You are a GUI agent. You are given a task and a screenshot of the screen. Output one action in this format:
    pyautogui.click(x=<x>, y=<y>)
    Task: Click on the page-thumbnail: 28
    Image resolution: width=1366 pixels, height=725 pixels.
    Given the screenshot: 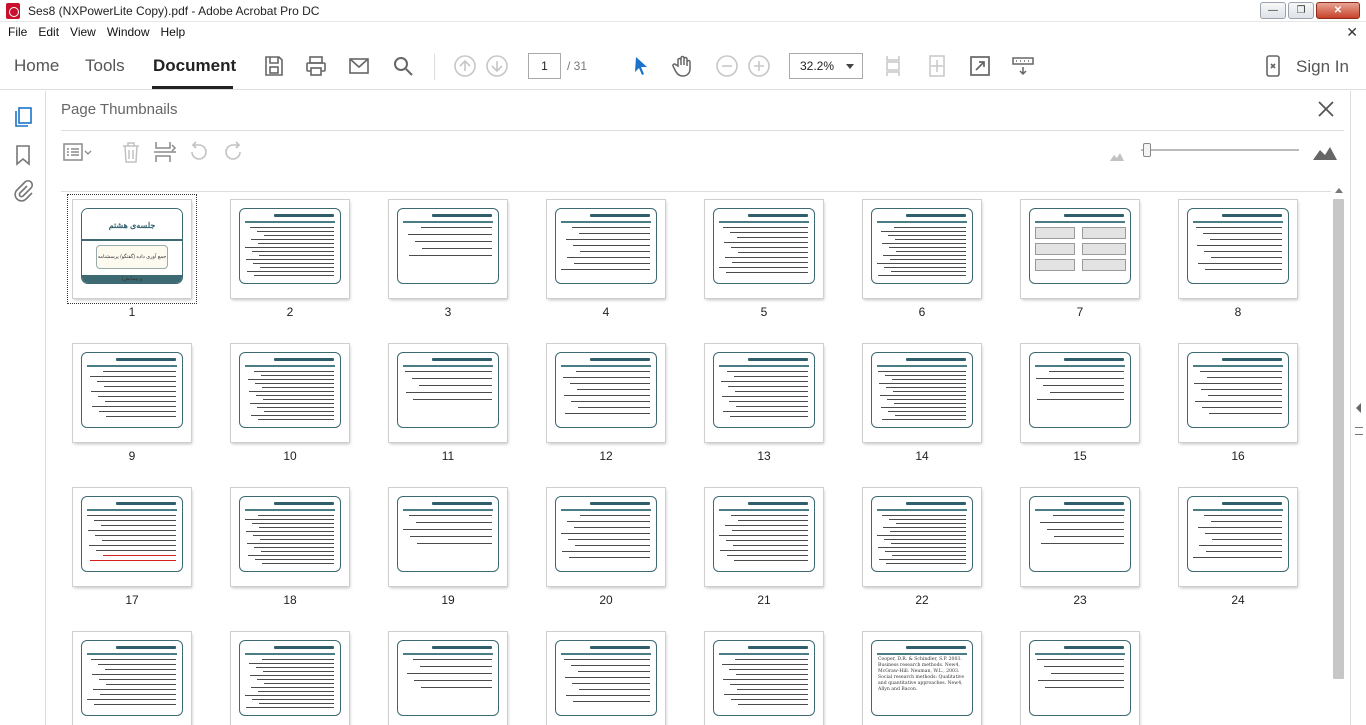 What is the action you would take?
    pyautogui.click(x=600, y=676)
    